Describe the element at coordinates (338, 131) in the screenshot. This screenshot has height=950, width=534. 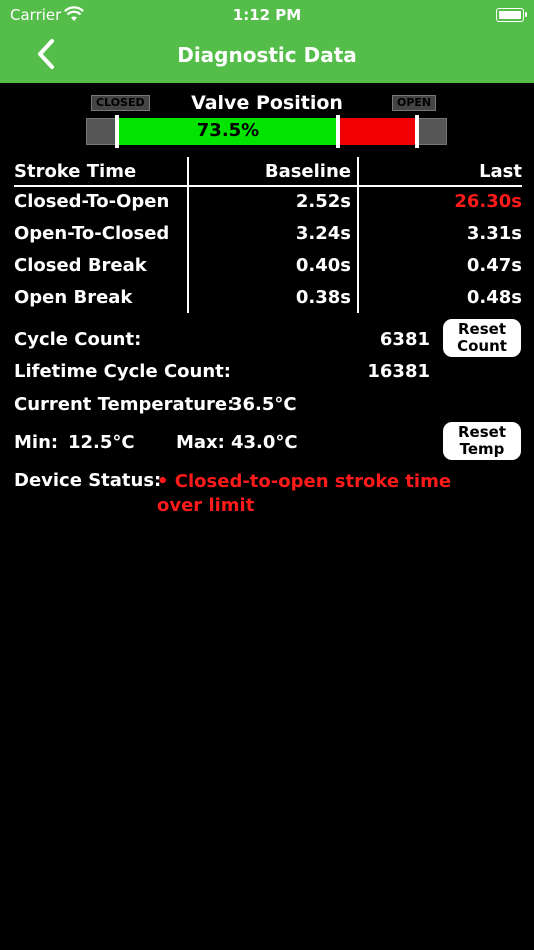
I see `valve-position-marker` at that location.